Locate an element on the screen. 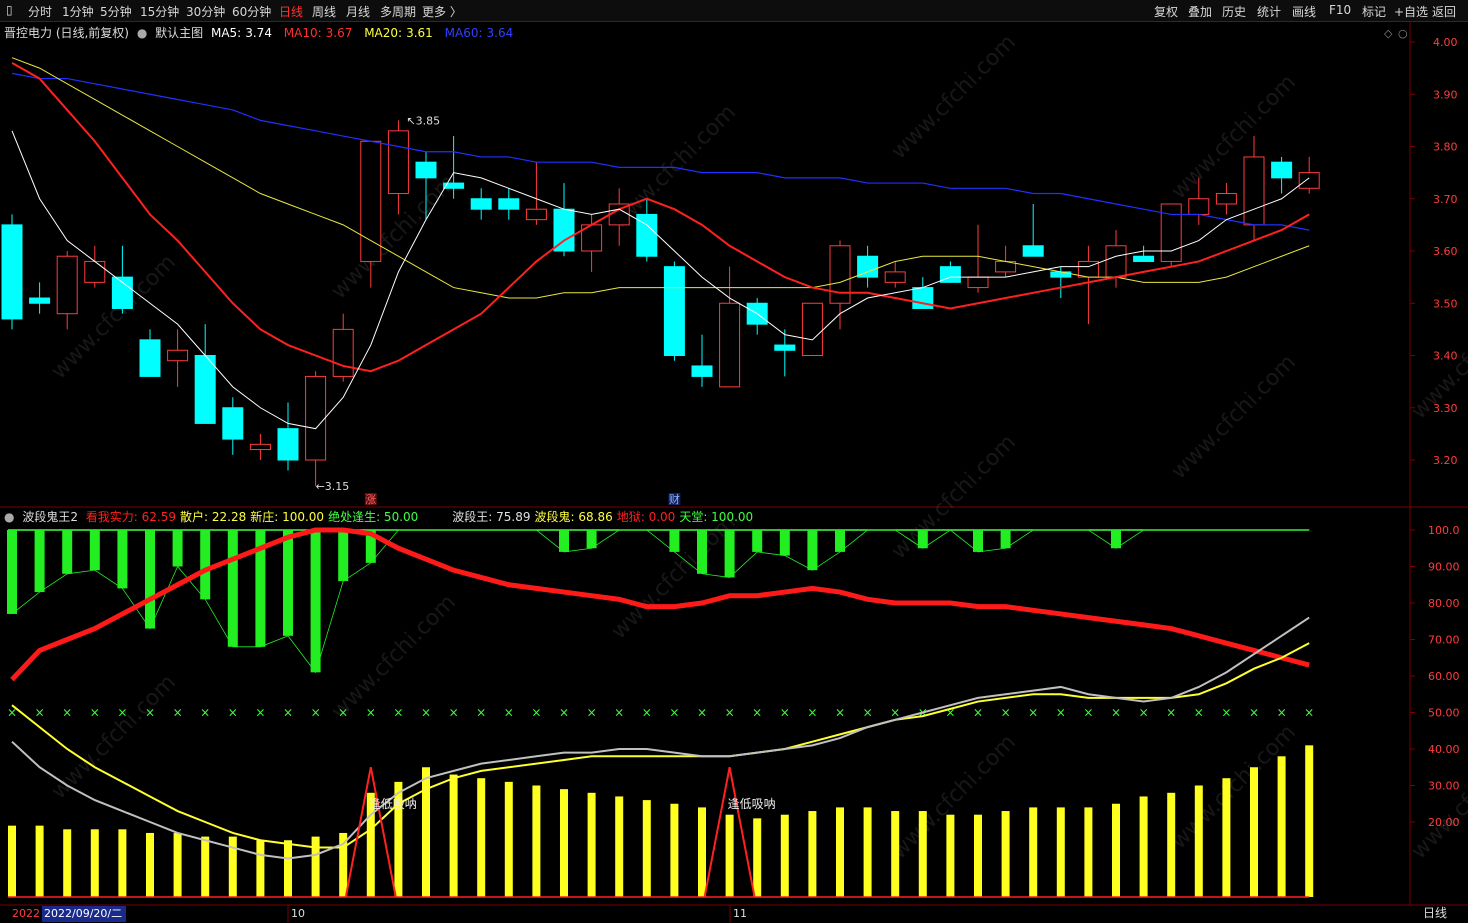  cursor-date: 2022/09/20/二 is located at coordinates (83, 913).